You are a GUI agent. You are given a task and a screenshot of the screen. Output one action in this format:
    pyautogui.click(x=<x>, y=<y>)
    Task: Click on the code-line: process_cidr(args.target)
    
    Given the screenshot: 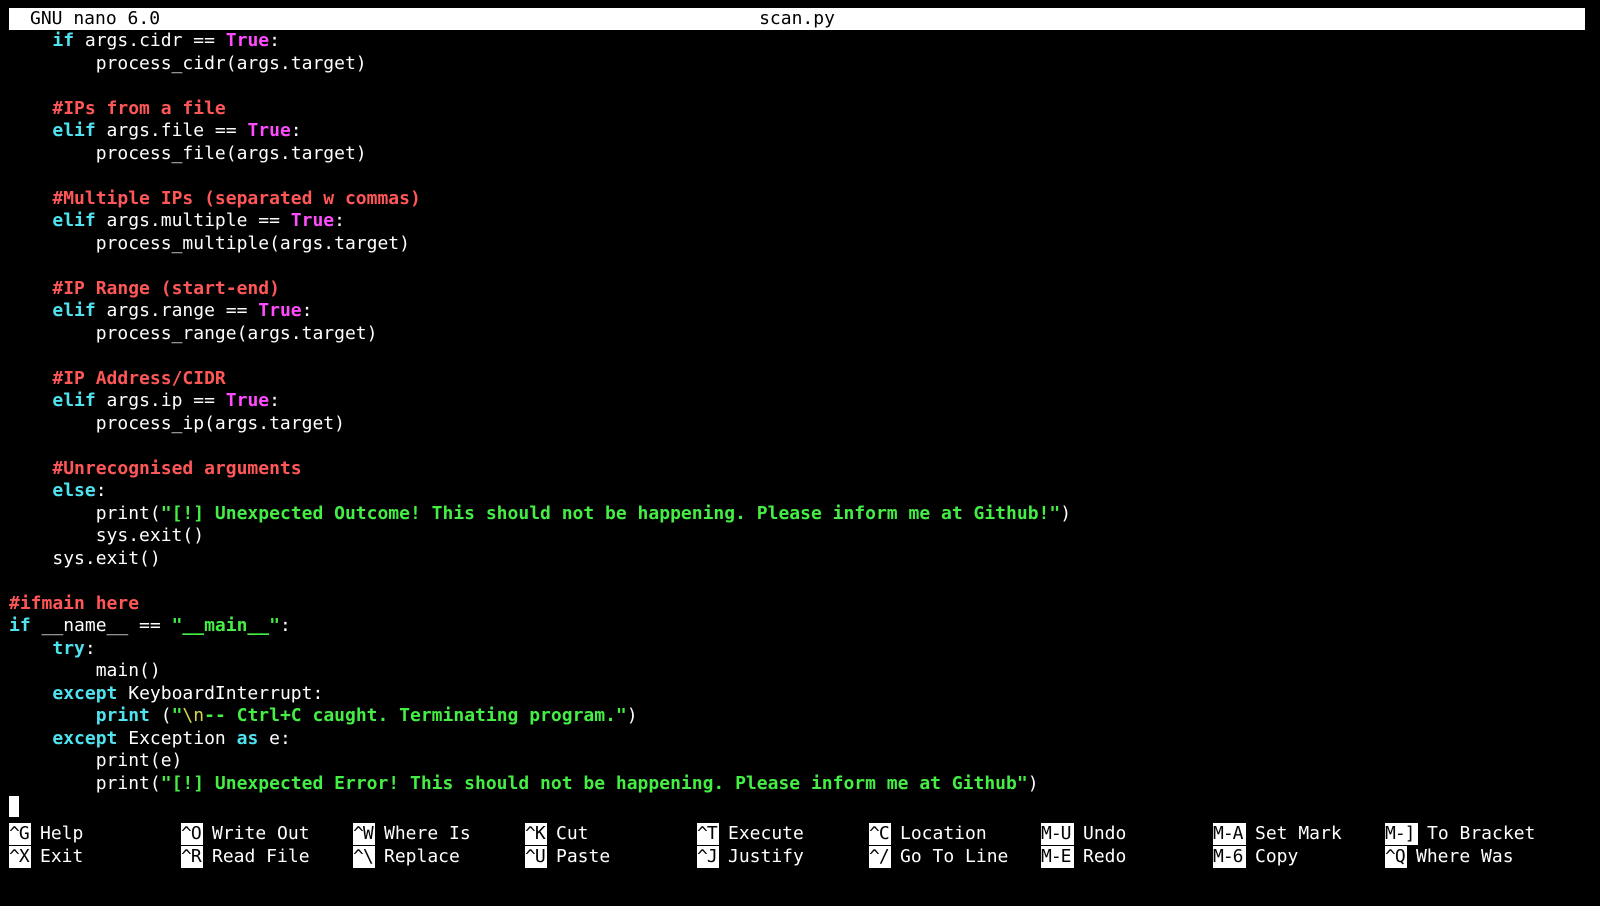 What is the action you would take?
    pyautogui.click(x=231, y=63)
    